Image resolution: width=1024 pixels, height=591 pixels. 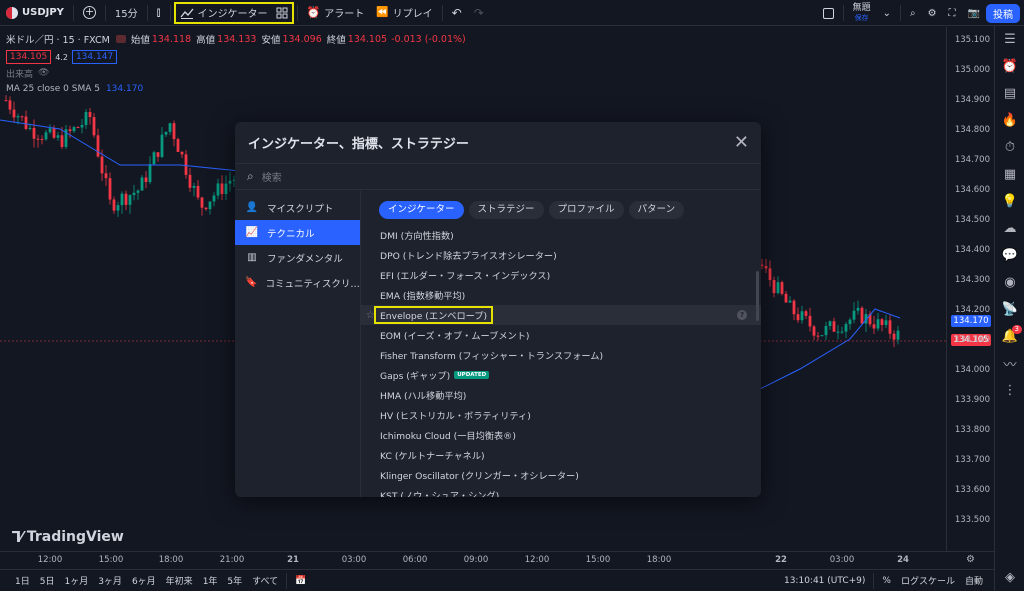 What do you see at coordinates (105, 12) in the screenshot?
I see `divider` at bounding box center [105, 12].